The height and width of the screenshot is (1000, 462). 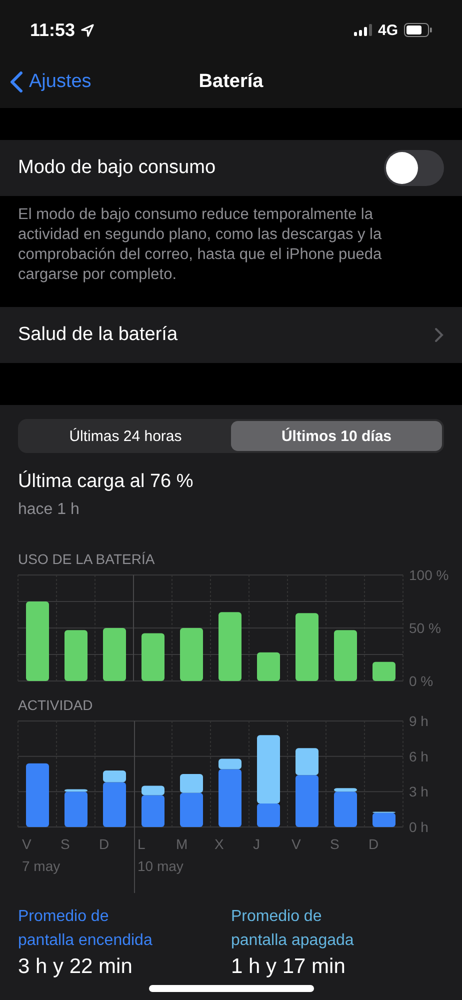 I want to click on battery-icon, so click(x=418, y=30).